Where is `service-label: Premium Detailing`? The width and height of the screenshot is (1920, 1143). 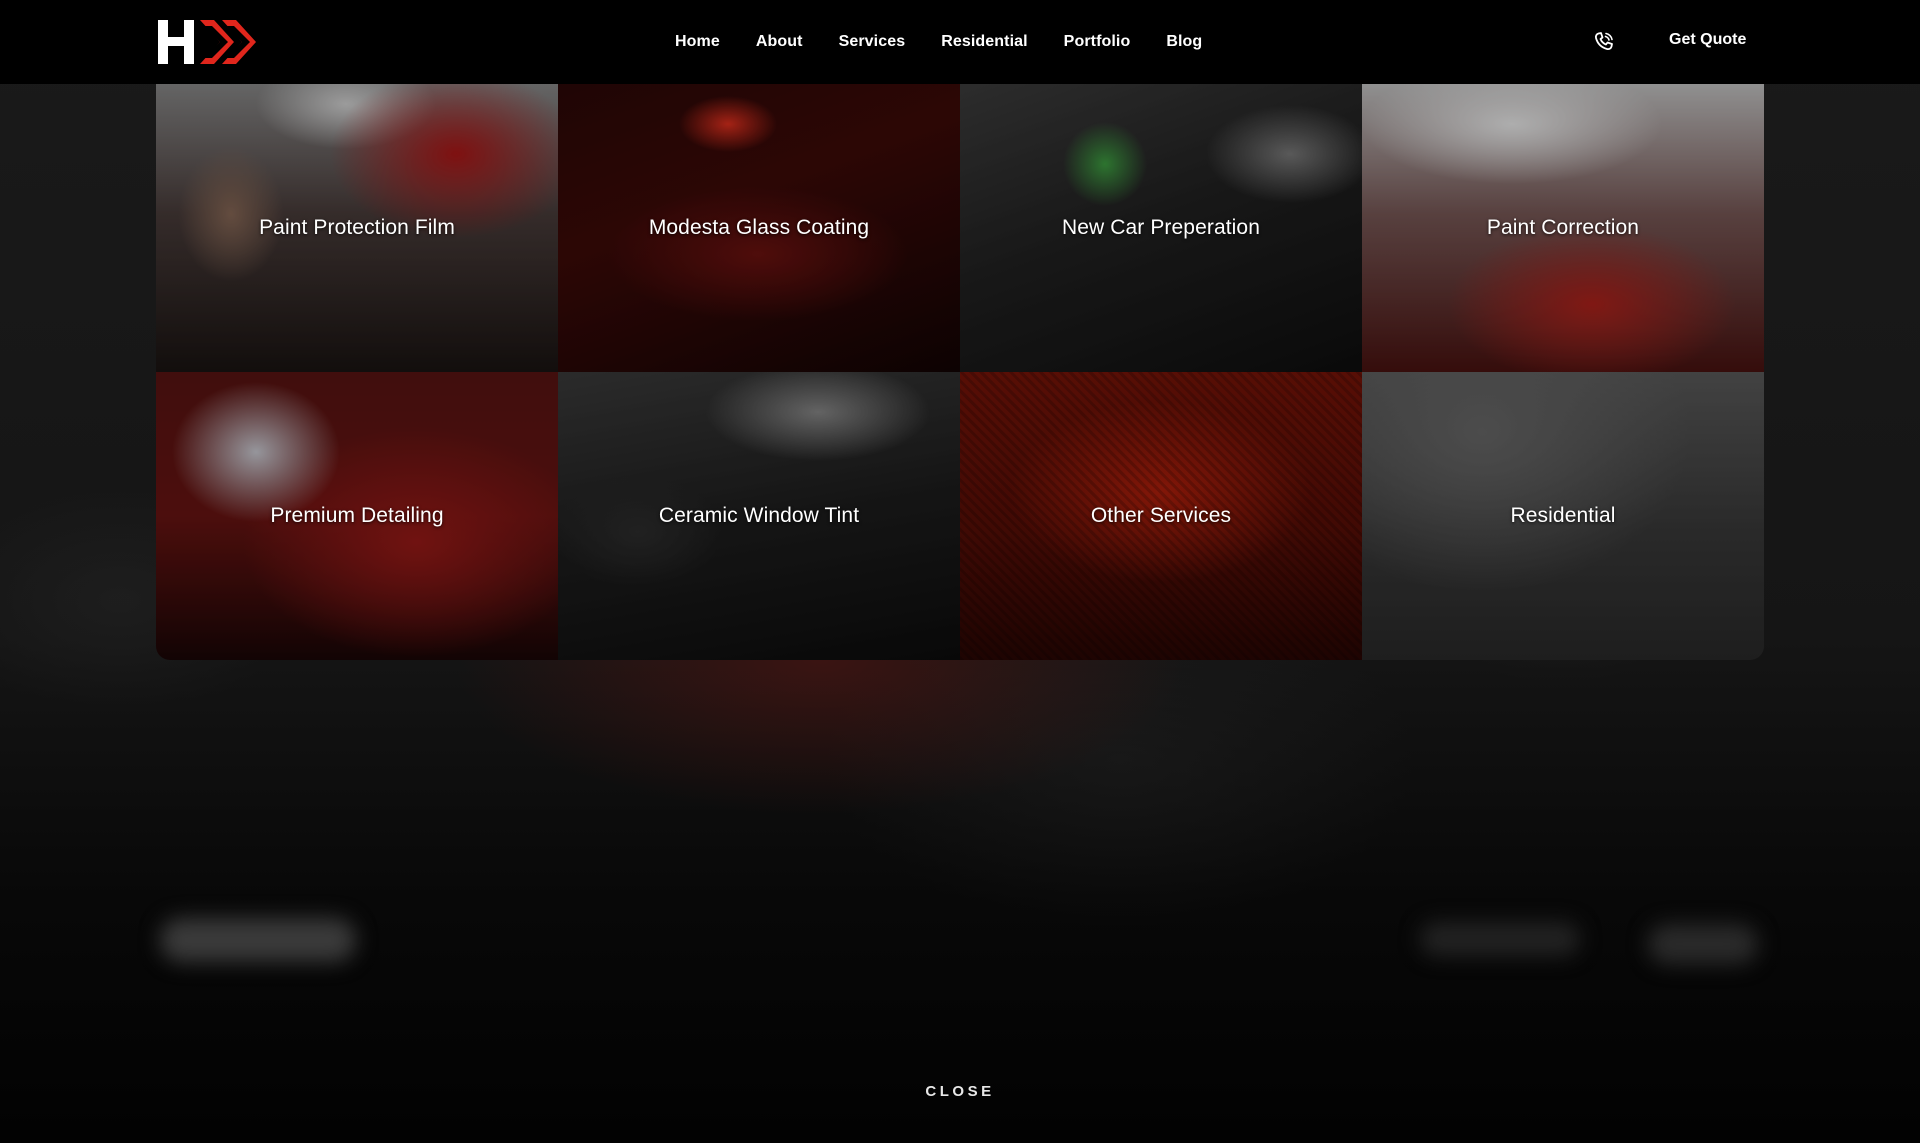
service-label: Premium Detailing is located at coordinates (357, 515).